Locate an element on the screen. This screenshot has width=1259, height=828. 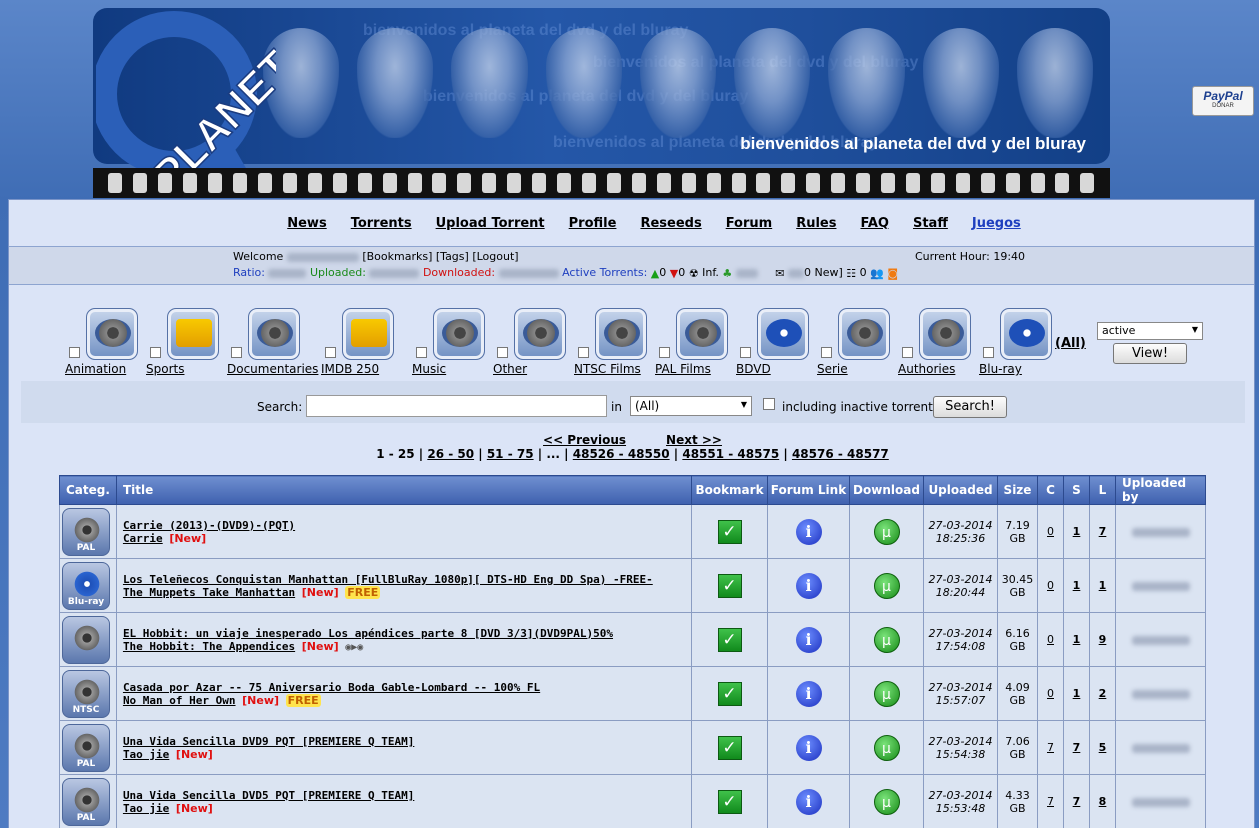
category-label: Serie is located at coordinates (832, 369).